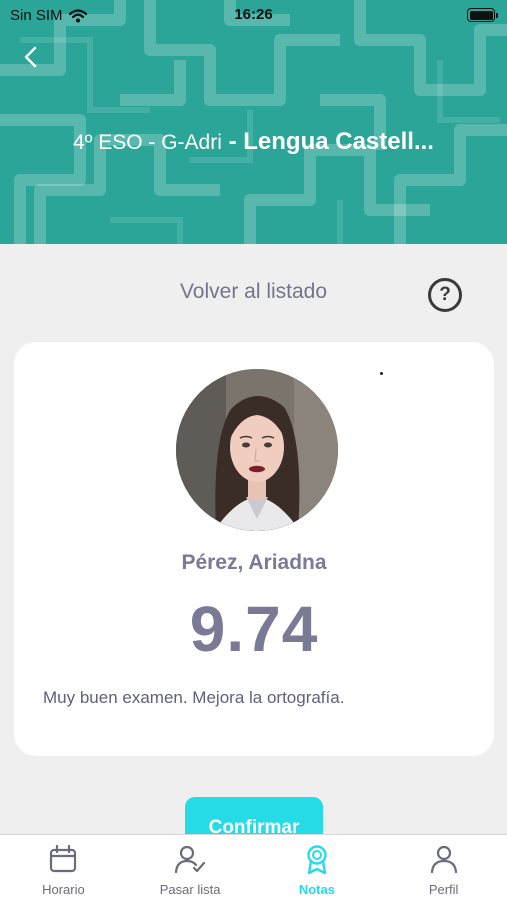 This screenshot has height=900, width=507. I want to click on help-icon: ?, so click(445, 294).